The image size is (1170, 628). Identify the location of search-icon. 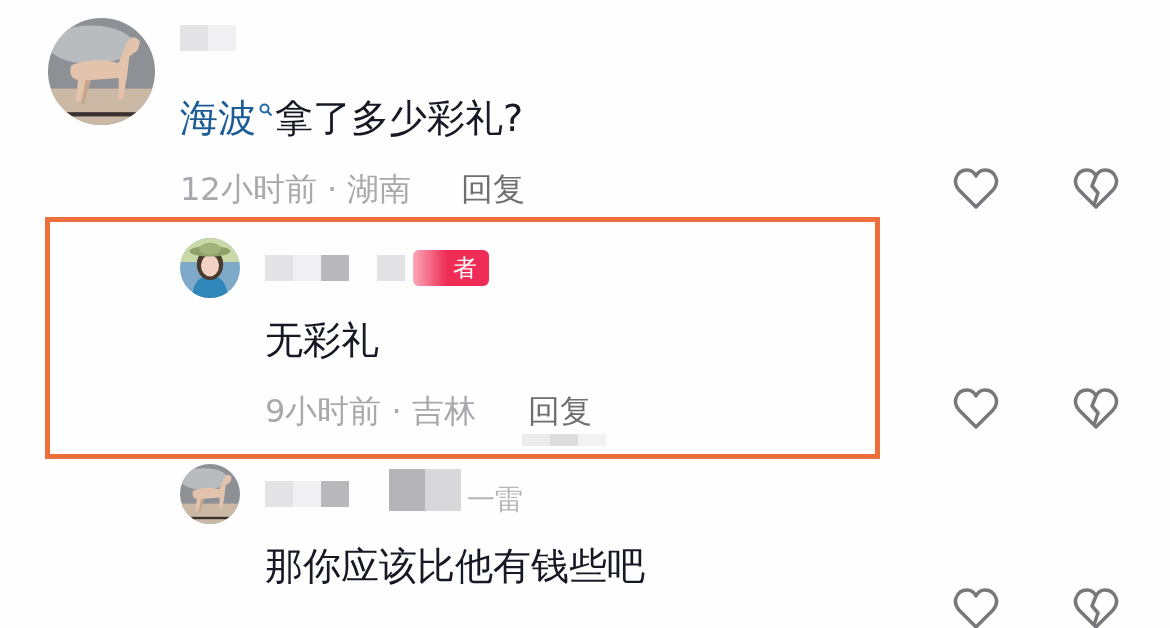
(266, 110).